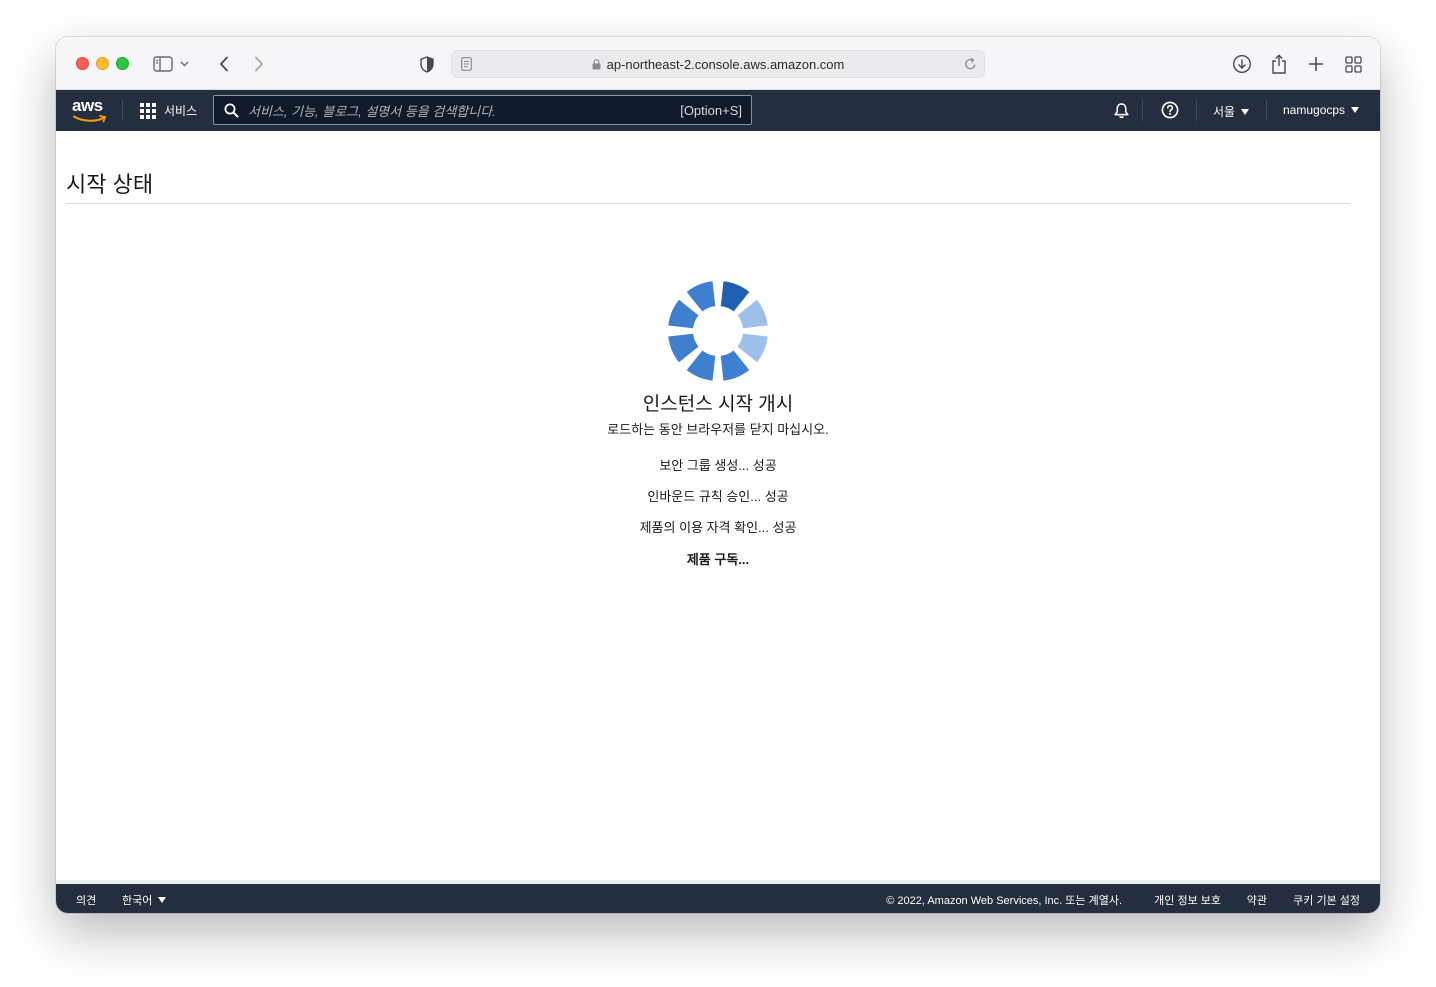 Image resolution: width=1436 pixels, height=987 pixels. I want to click on aws-logo-text: aws, so click(87, 105).